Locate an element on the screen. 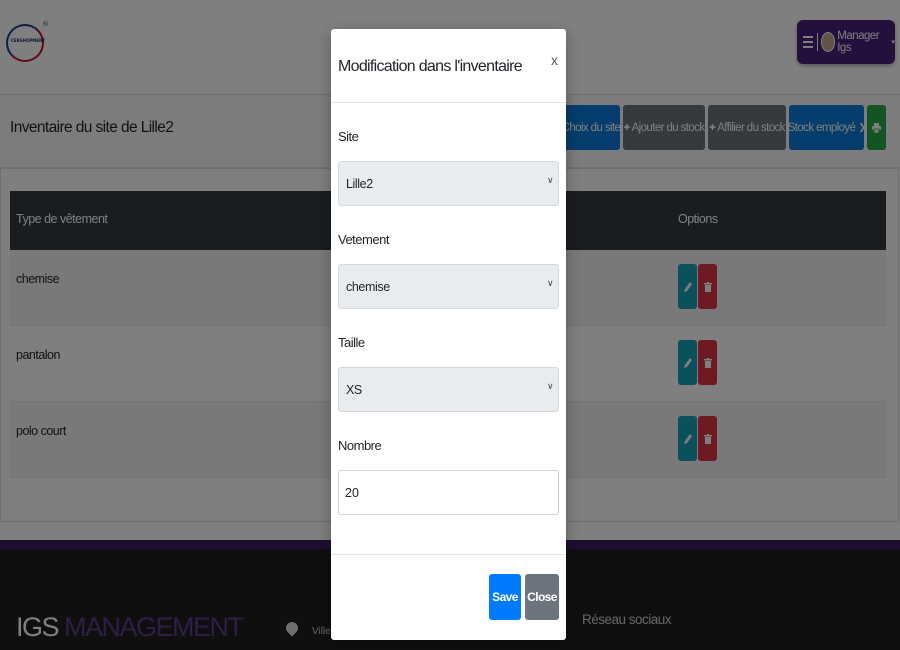 The image size is (900, 650). nombre-input is located at coordinates (448, 492).